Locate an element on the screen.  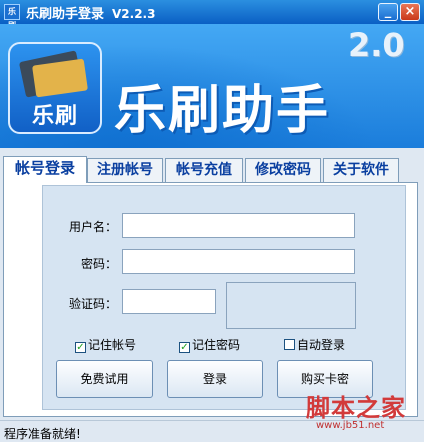
tab-bar: 帐号登录 注册帐号 帐号充值 修改密码 关于软件 is located at coordinates (213, 169).